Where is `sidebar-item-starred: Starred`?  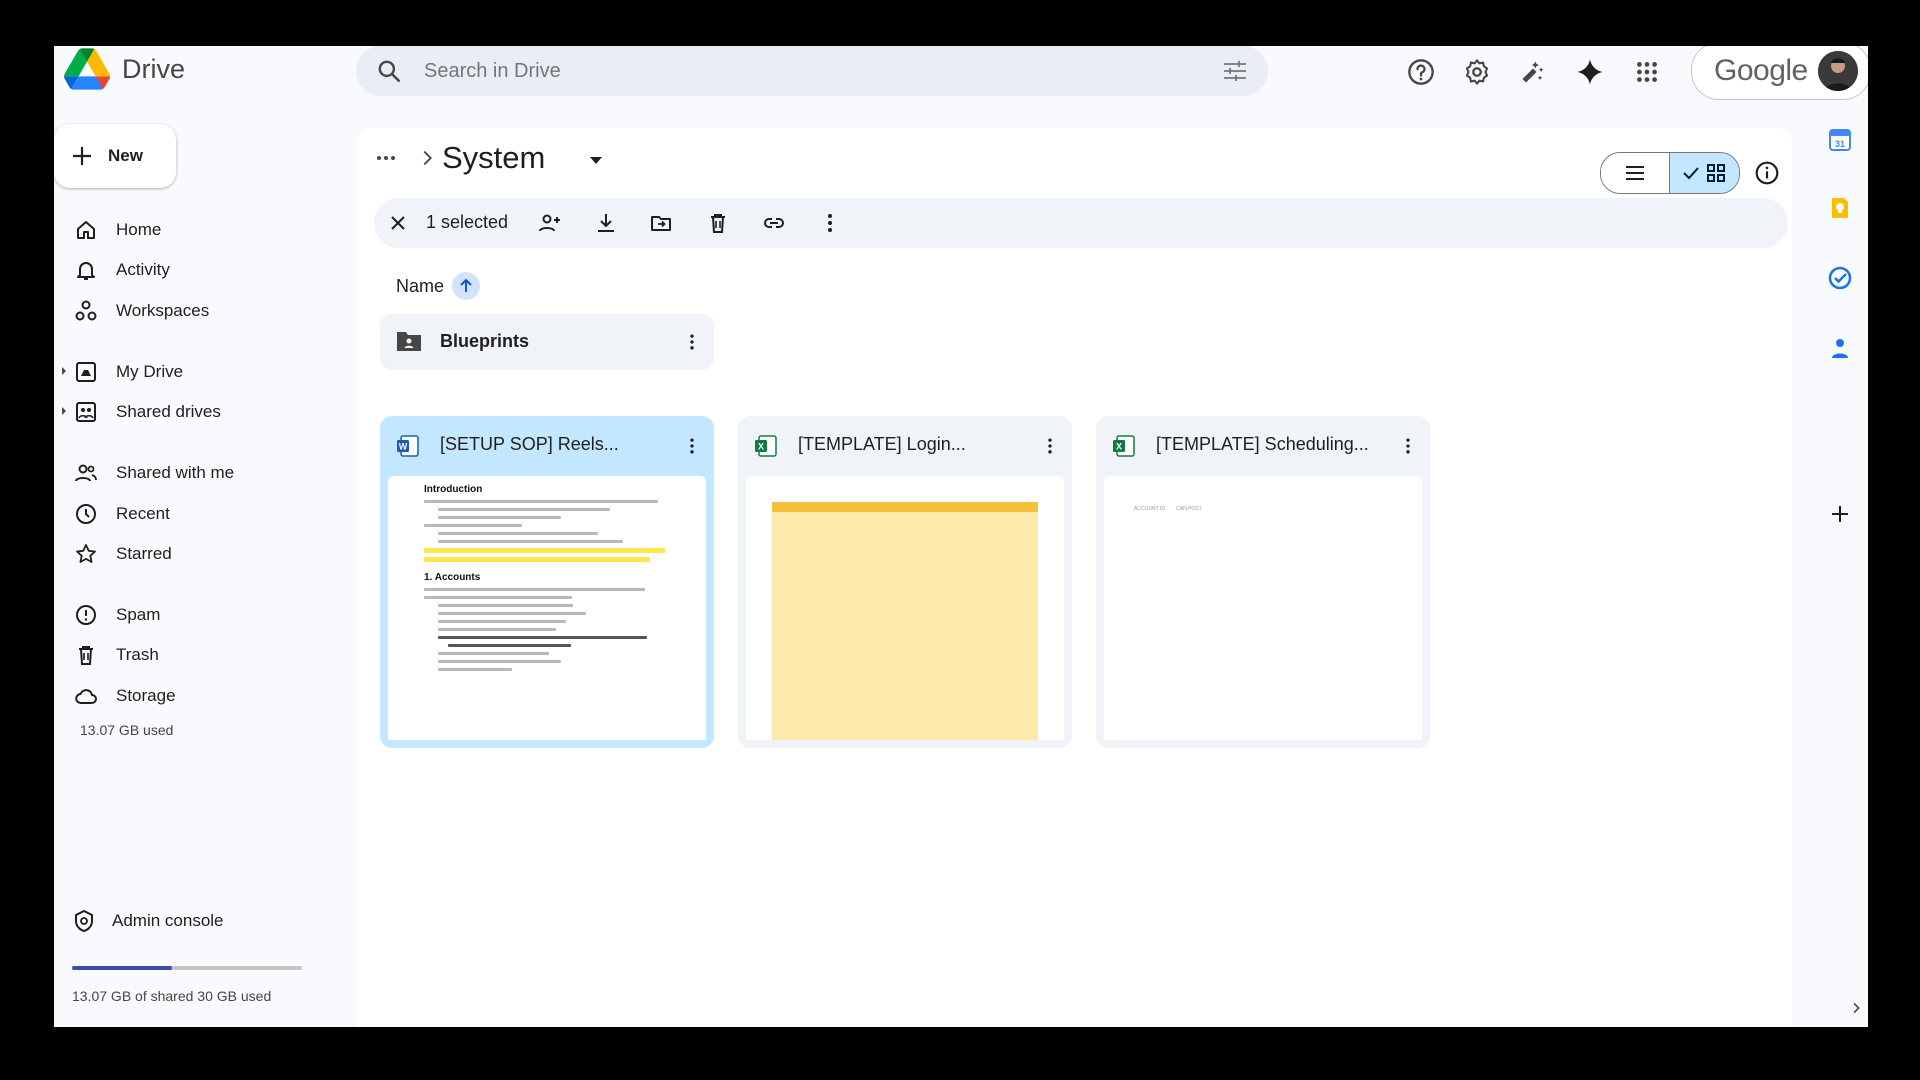
sidebar-item-starred: Starred is located at coordinates (174, 554).